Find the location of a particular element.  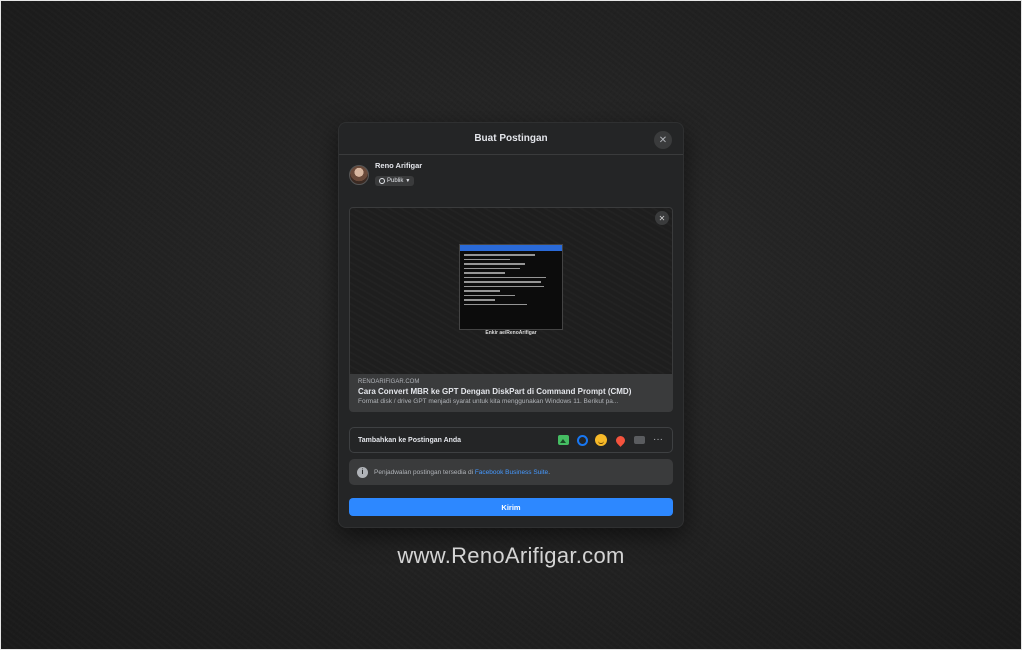

close-dialog-button: ✕ is located at coordinates (663, 140).